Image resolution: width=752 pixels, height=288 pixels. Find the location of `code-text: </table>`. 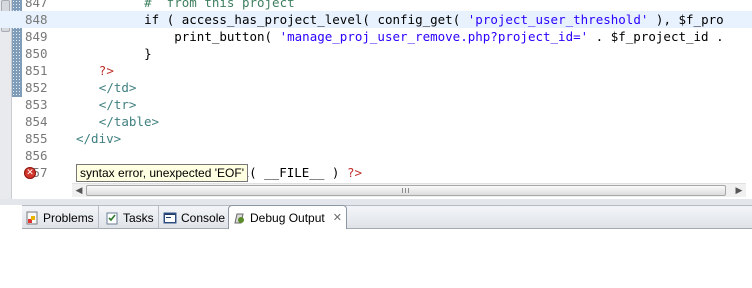

code-text: </table> is located at coordinates (129, 121).